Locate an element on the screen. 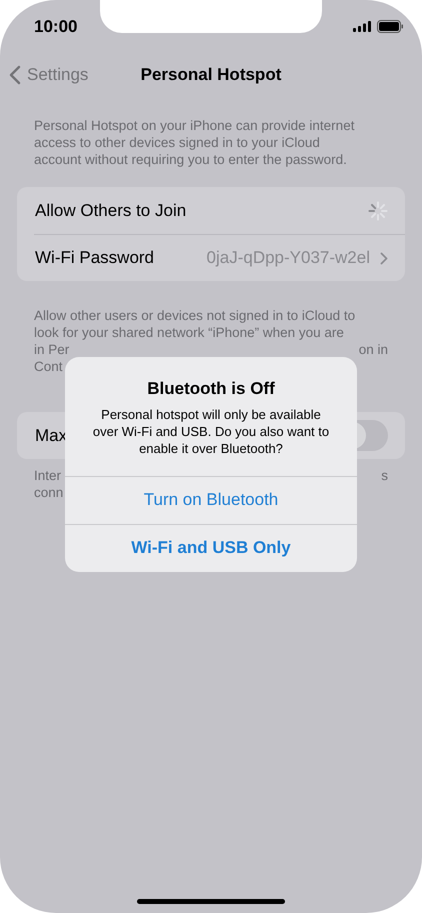 The width and height of the screenshot is (422, 913). description-text: on in is located at coordinates (373, 349).